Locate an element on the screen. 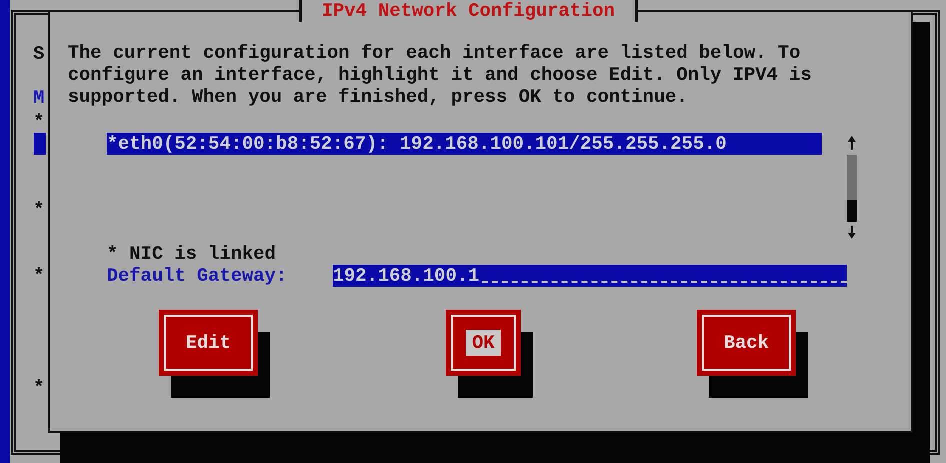 This screenshot has height=463, width=946. interface-item: *eth0(52:54:00:b8:52:67): 192.168.100.101/255.255.255.0 is located at coordinates (464, 144).